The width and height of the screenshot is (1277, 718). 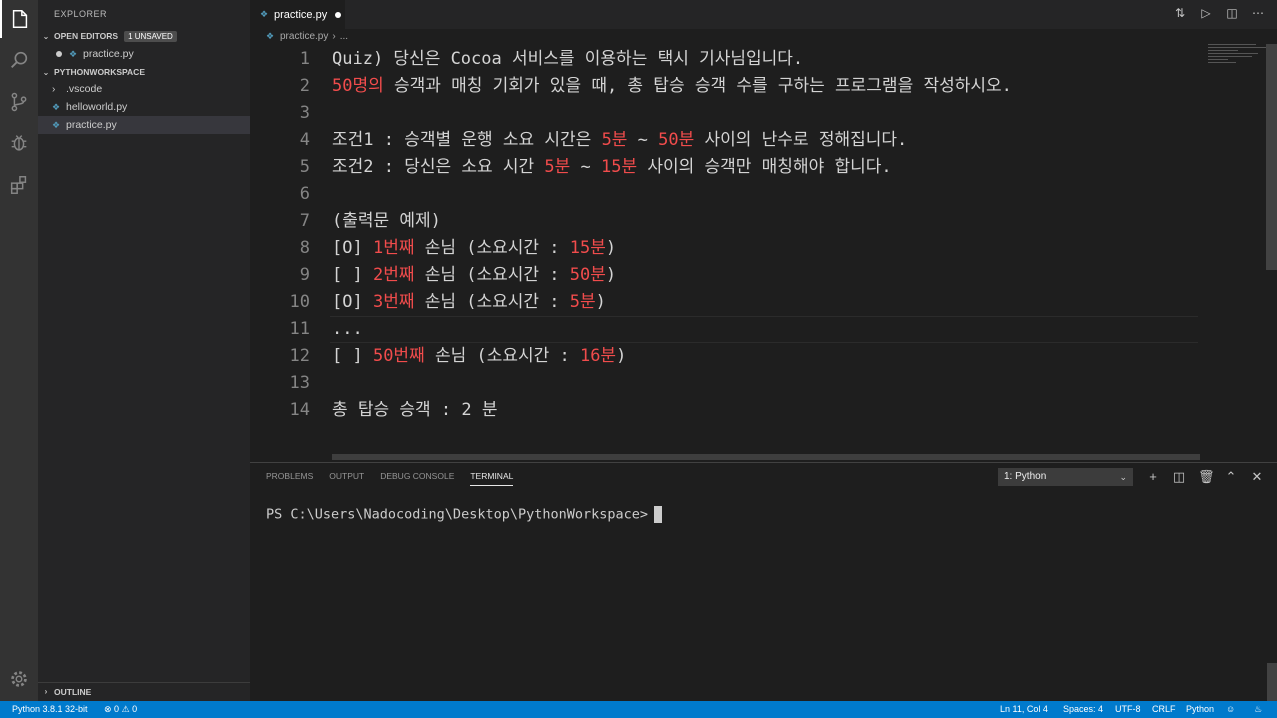 What do you see at coordinates (19, 185) in the screenshot?
I see `extensions-icon` at bounding box center [19, 185].